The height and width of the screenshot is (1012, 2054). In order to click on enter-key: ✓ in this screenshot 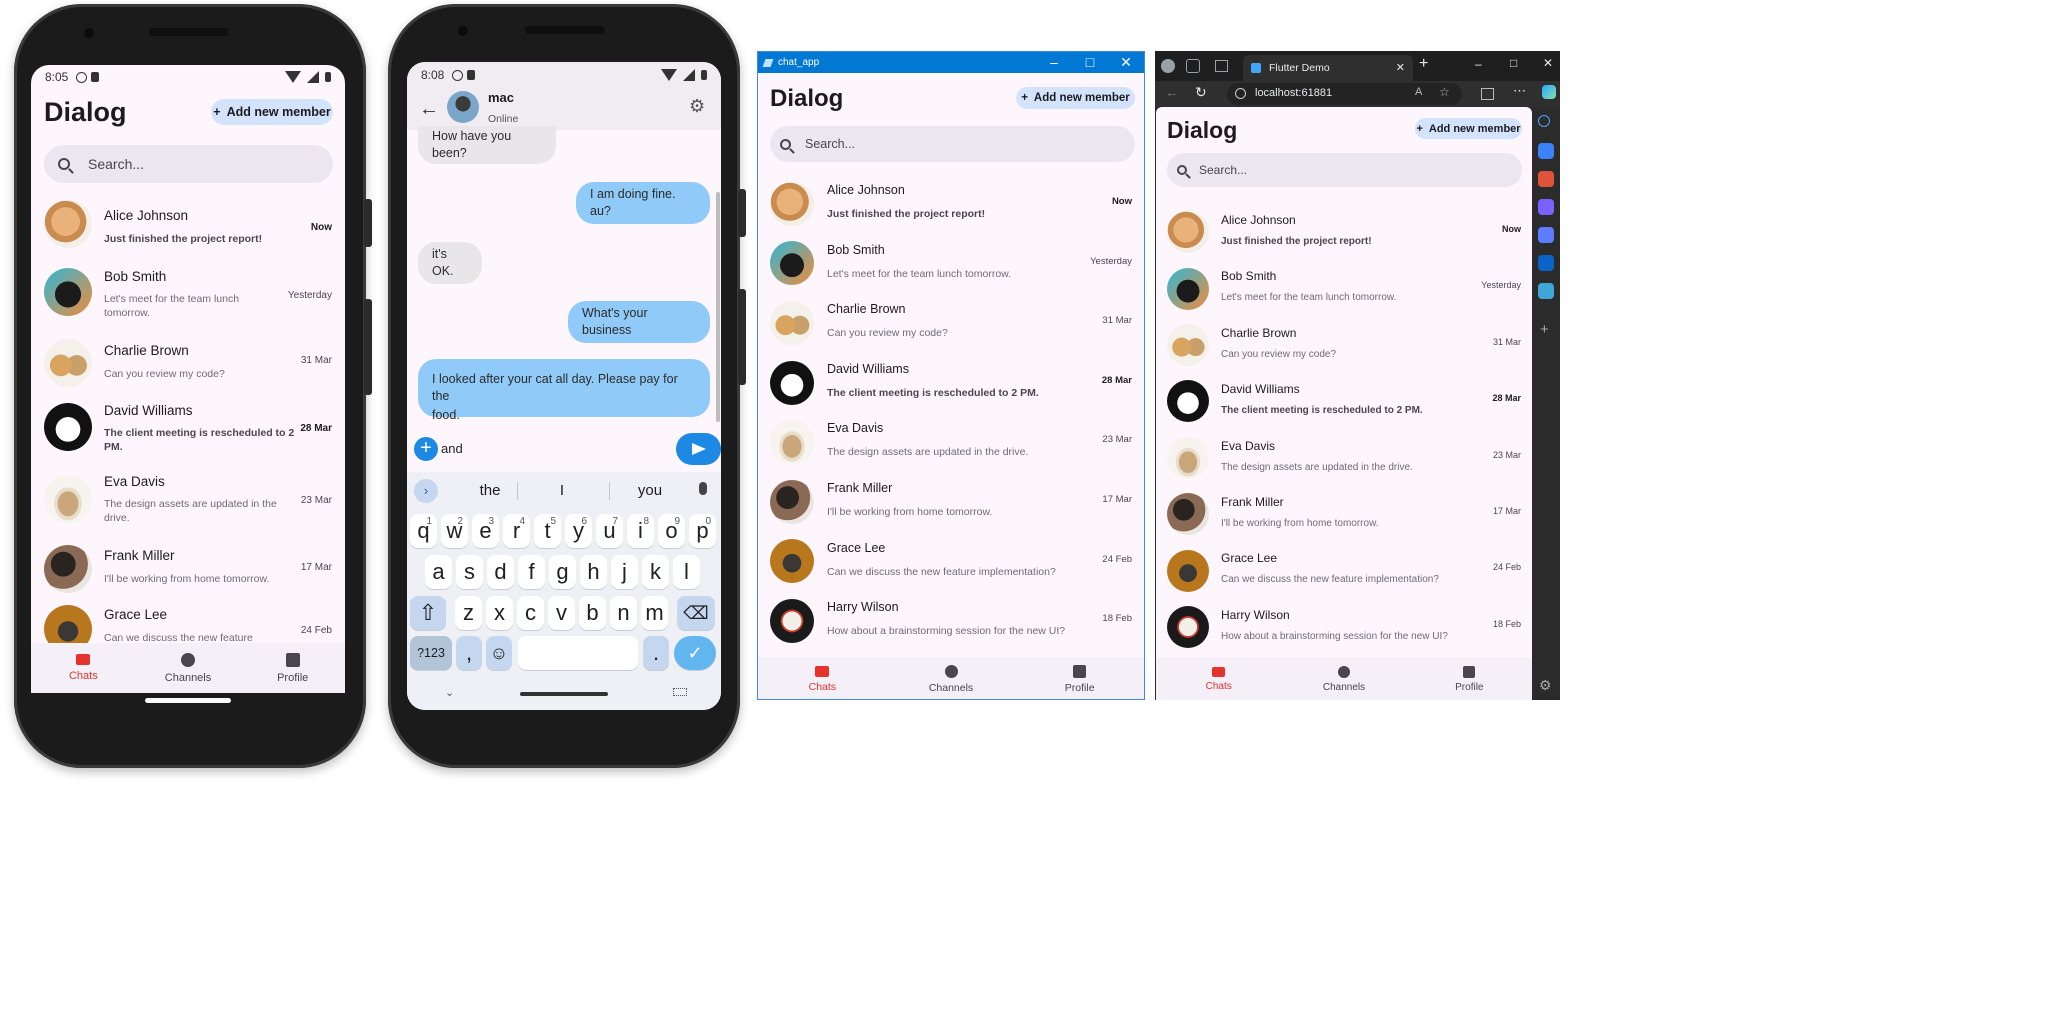, I will do `click(695, 653)`.